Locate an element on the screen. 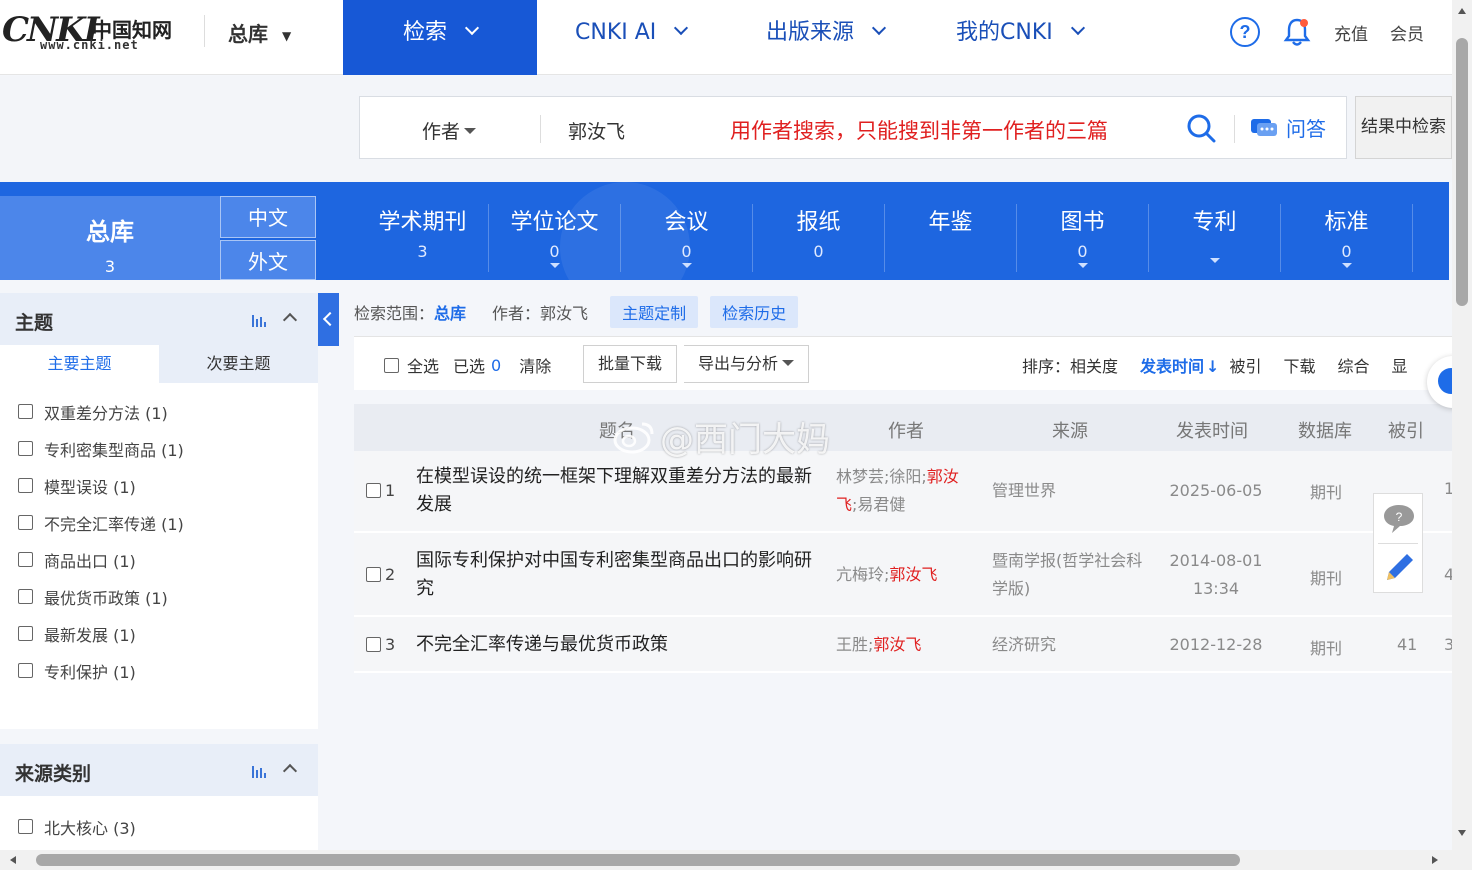  facet-item: 专利密集型商品 (1) is located at coordinates (159, 448).